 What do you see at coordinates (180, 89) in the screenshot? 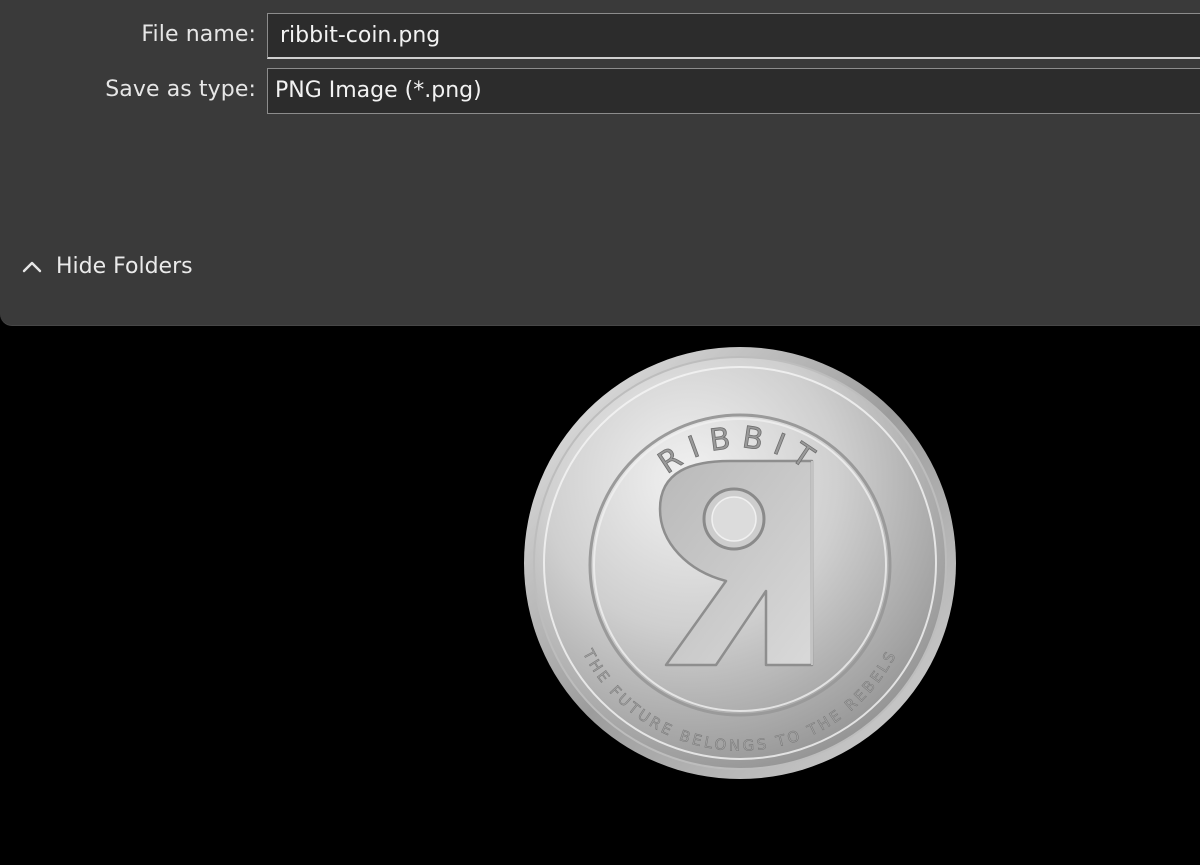
I see `save-as-type-label: Save as type:` at bounding box center [180, 89].